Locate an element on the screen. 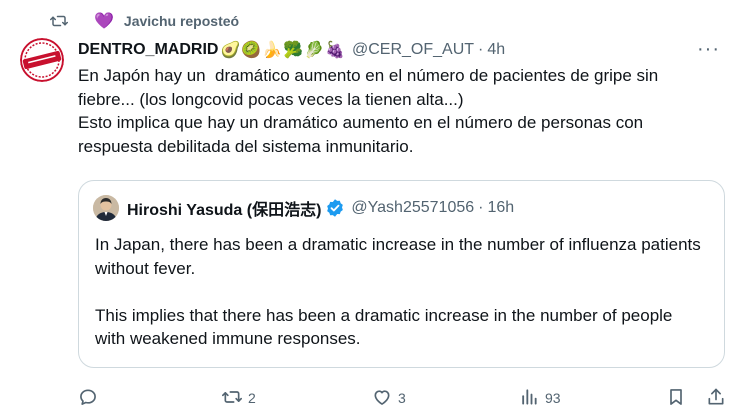 Image resolution: width=740 pixels, height=420 pixels. retweet-icon is located at coordinates (232, 398).